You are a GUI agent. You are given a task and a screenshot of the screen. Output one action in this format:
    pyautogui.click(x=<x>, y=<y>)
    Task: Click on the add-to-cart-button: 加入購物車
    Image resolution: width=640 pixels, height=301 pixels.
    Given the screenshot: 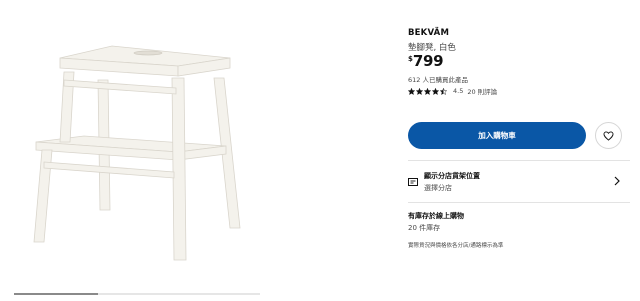 What is the action you would take?
    pyautogui.click(x=497, y=135)
    